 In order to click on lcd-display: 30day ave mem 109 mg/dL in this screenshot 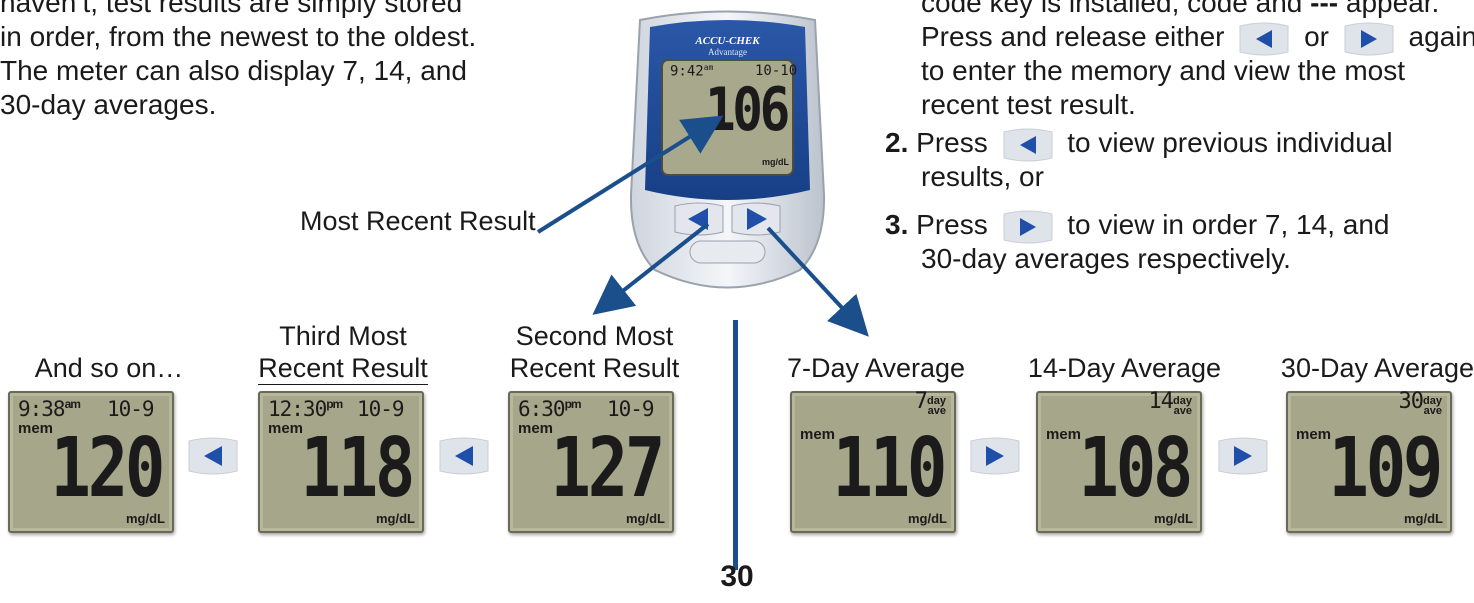, I will do `click(1369, 462)`.